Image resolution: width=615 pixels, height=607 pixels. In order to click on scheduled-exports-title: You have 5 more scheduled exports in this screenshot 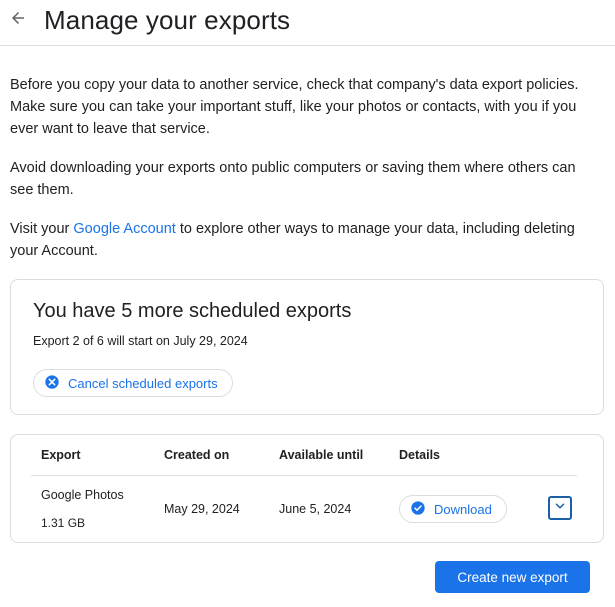, I will do `click(192, 311)`.